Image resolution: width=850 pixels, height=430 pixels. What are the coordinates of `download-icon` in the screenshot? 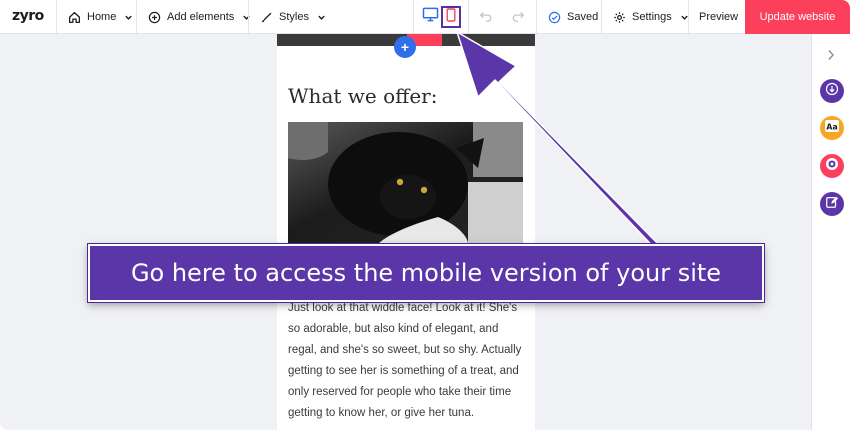 It's located at (832, 91).